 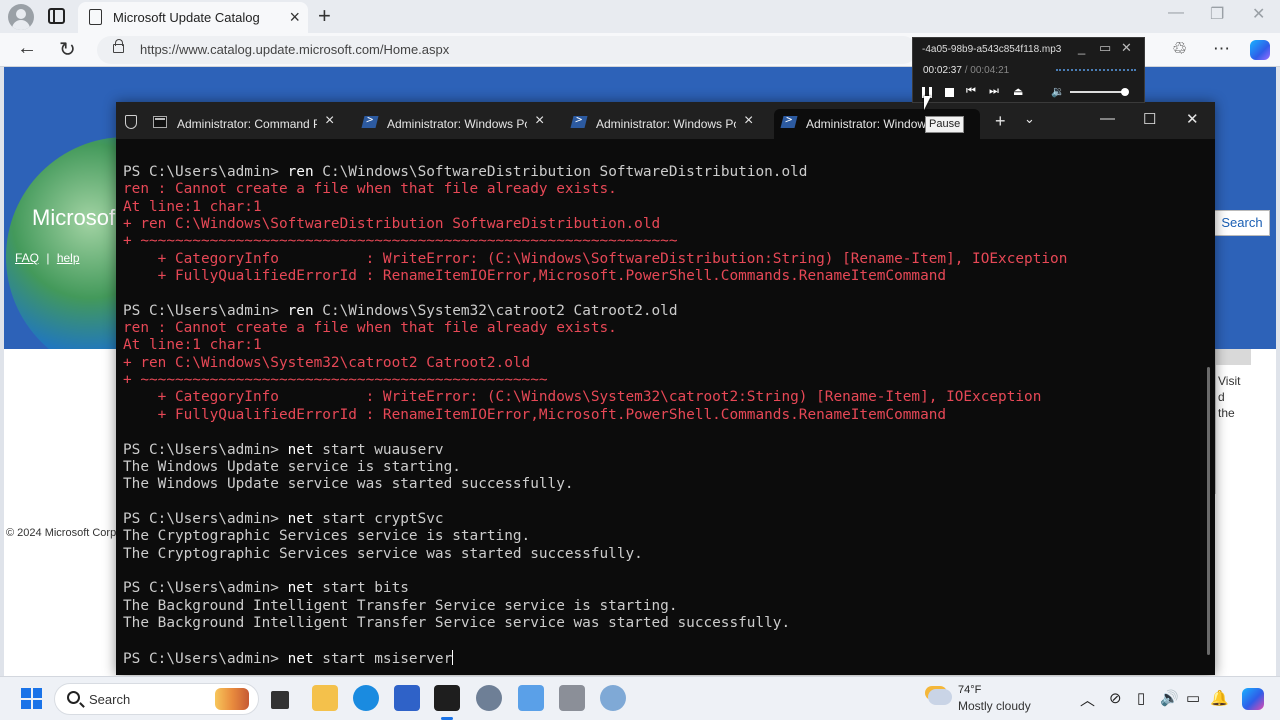 I want to click on terminal-scrollbar, so click(x=1208, y=511).